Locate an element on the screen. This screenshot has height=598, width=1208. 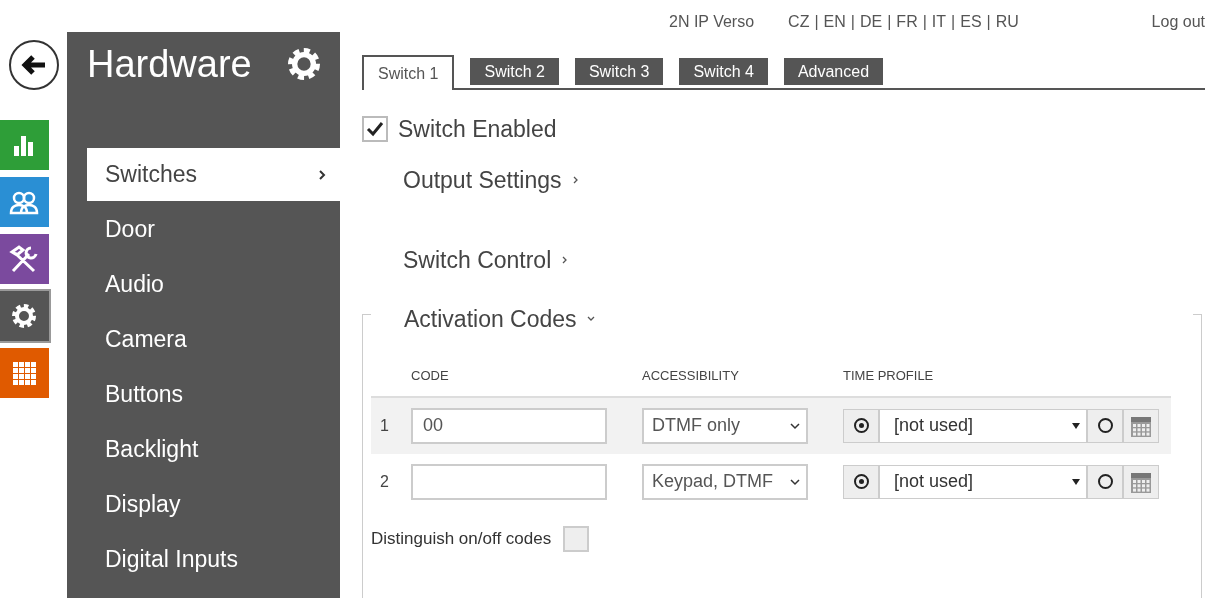
sidebar-item: Camera is located at coordinates (213, 339).